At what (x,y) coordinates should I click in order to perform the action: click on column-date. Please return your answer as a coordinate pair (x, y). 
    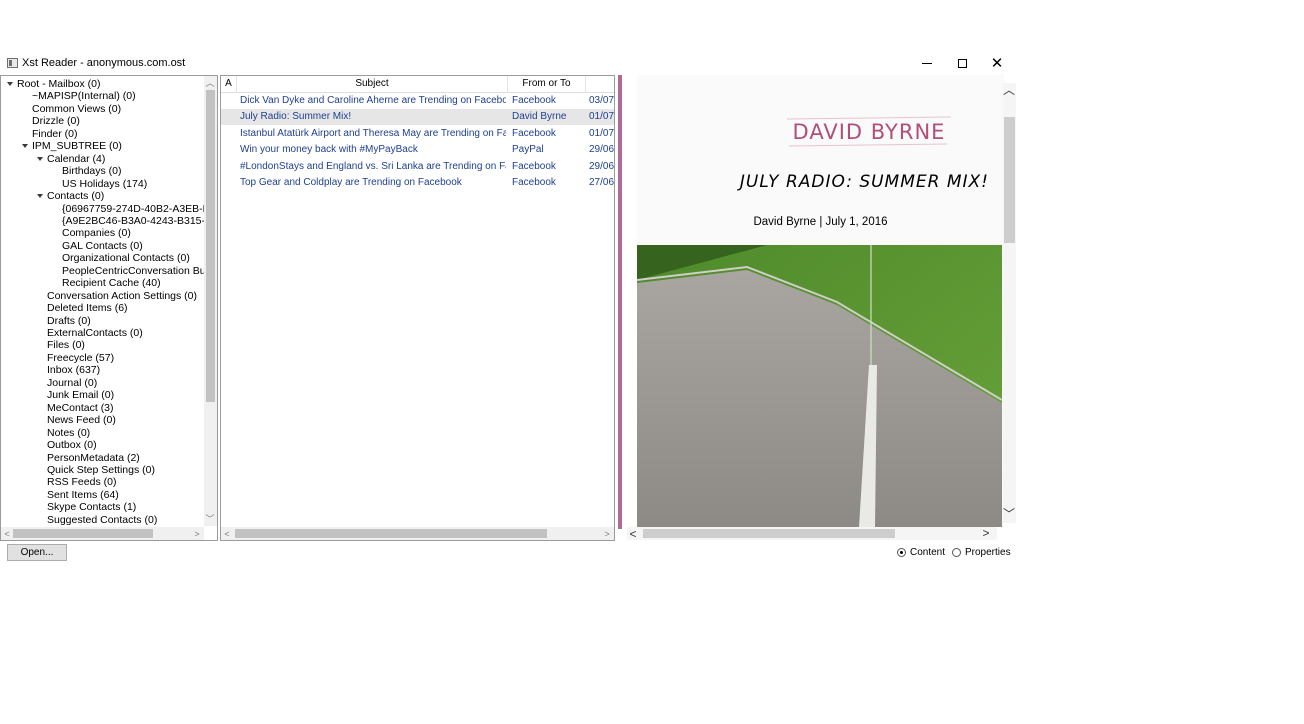
    Looking at the image, I should click on (600, 84).